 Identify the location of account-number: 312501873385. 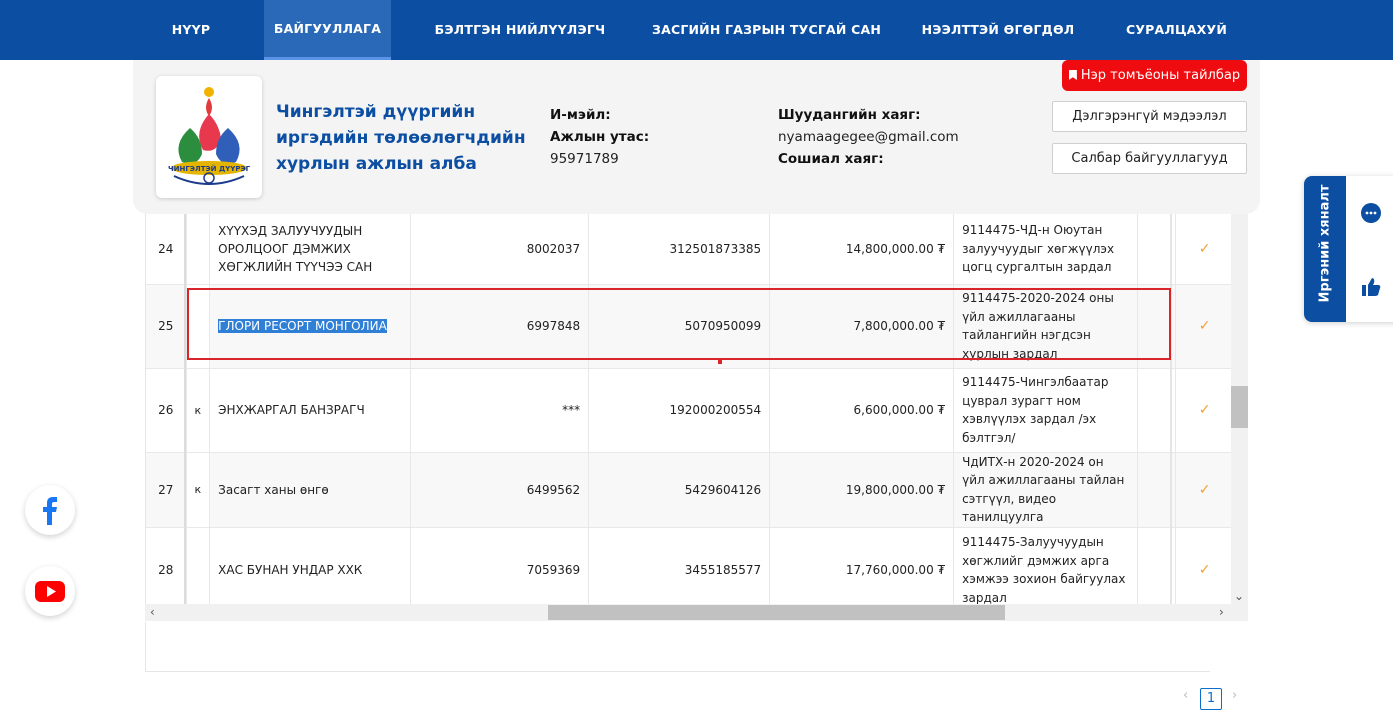
(679, 249).